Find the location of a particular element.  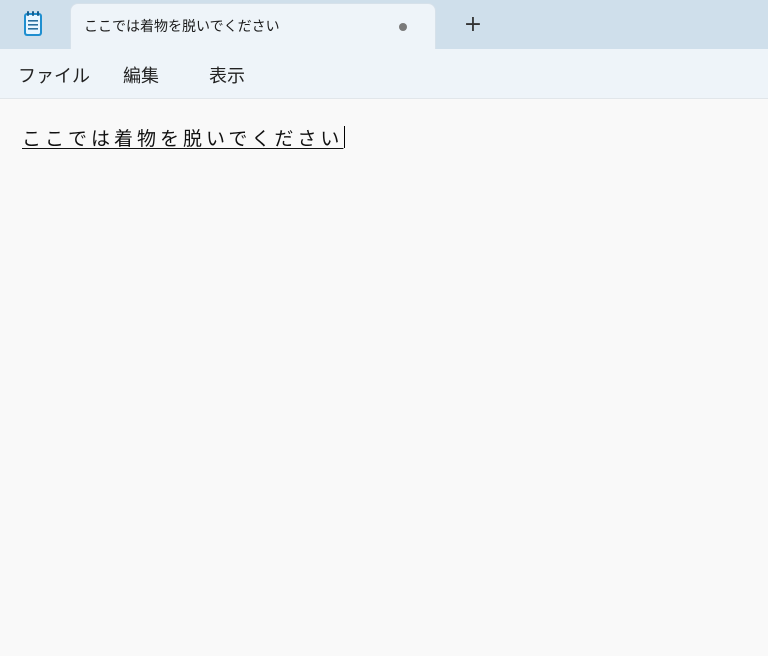

notepad-icon is located at coordinates (33, 24).